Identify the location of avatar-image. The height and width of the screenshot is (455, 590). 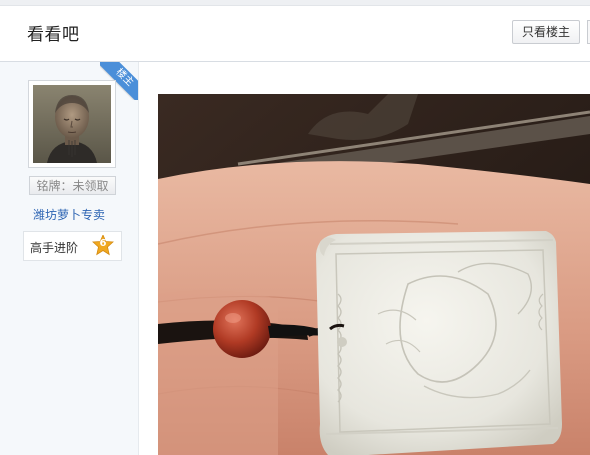
(72, 124).